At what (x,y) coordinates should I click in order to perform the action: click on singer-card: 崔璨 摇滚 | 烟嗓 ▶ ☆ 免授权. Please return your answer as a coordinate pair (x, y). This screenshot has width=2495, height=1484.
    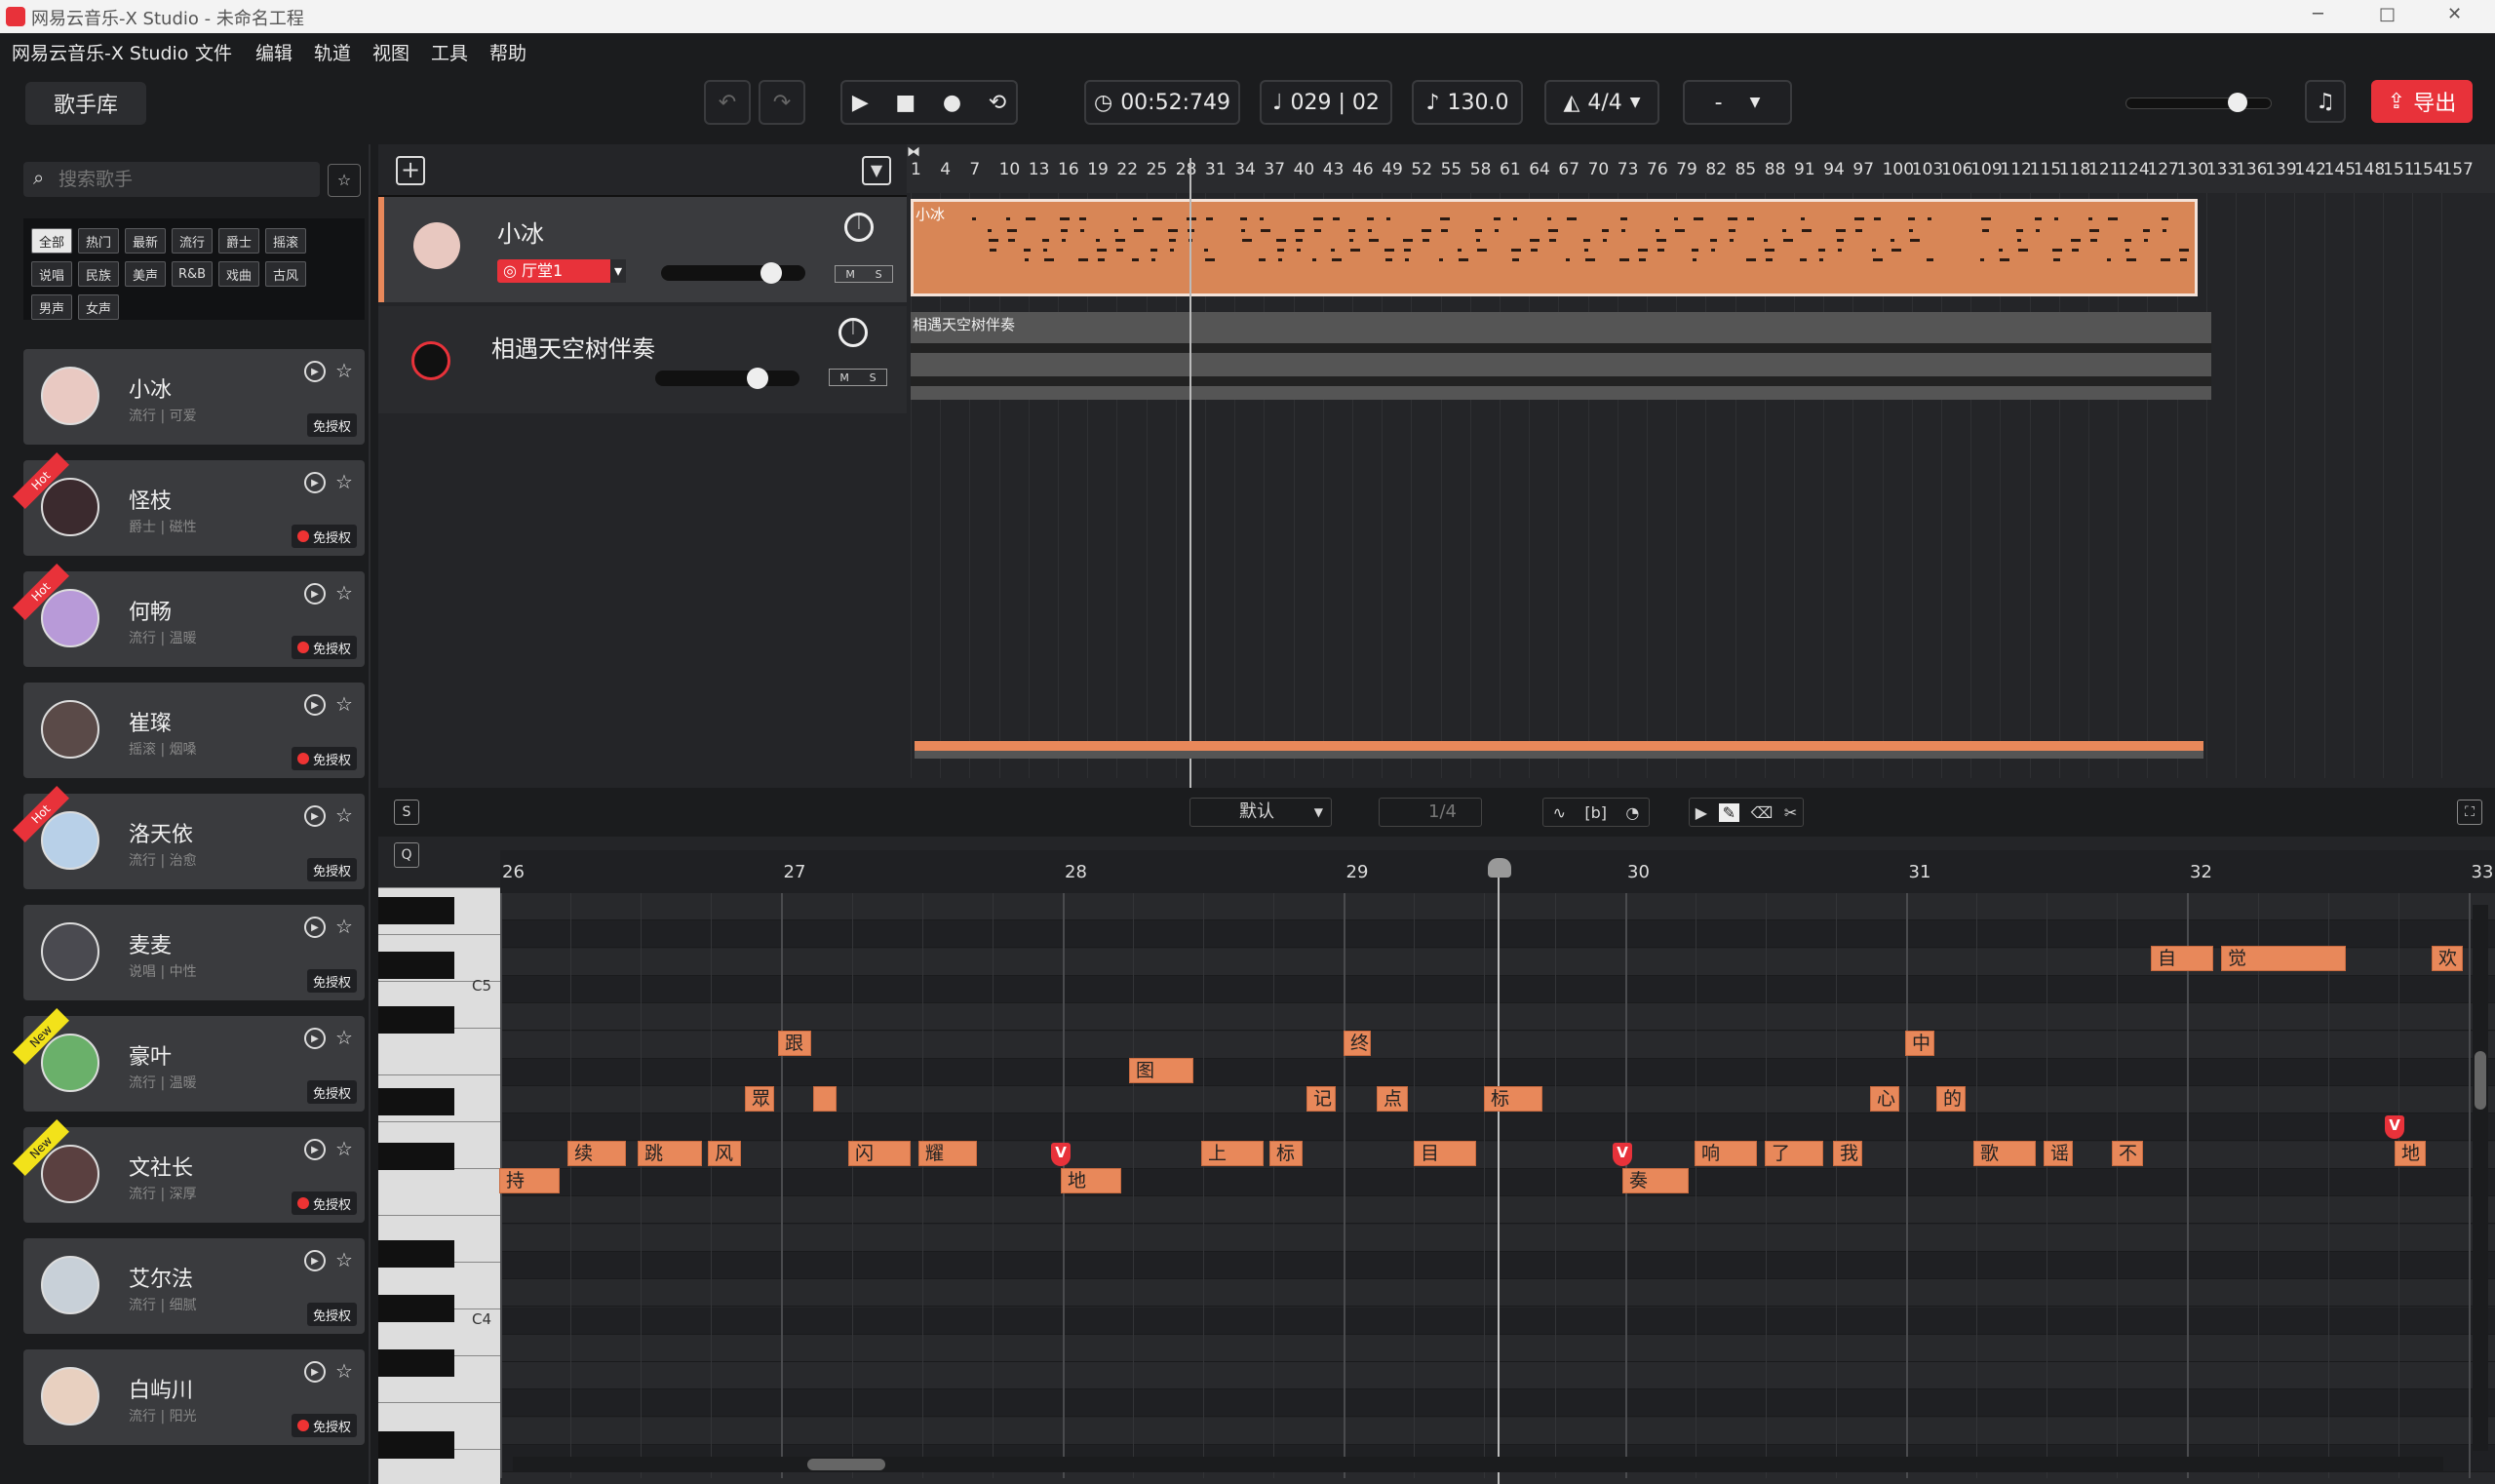
    Looking at the image, I should click on (194, 730).